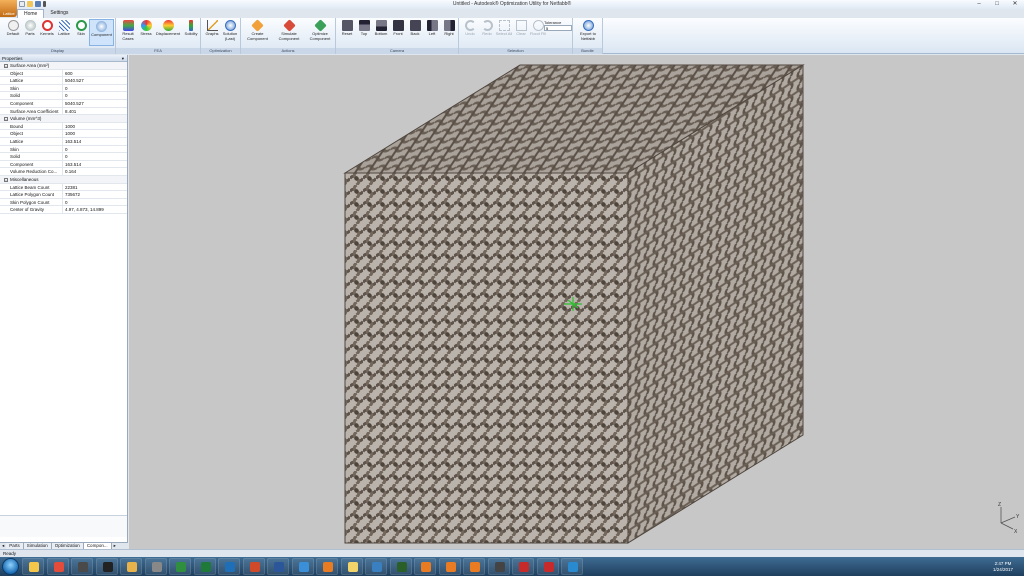 The width and height of the screenshot is (1024, 576). What do you see at coordinates (979, 4) in the screenshot?
I see `minimize-button: –` at bounding box center [979, 4].